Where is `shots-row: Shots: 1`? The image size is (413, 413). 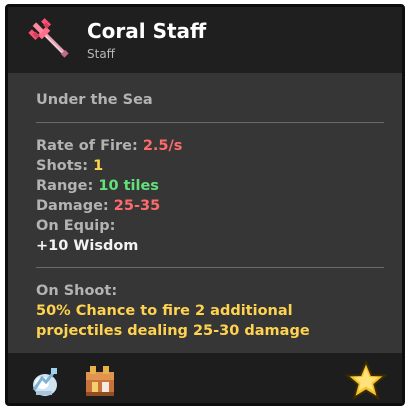 shots-row: Shots: 1 is located at coordinates (69, 166).